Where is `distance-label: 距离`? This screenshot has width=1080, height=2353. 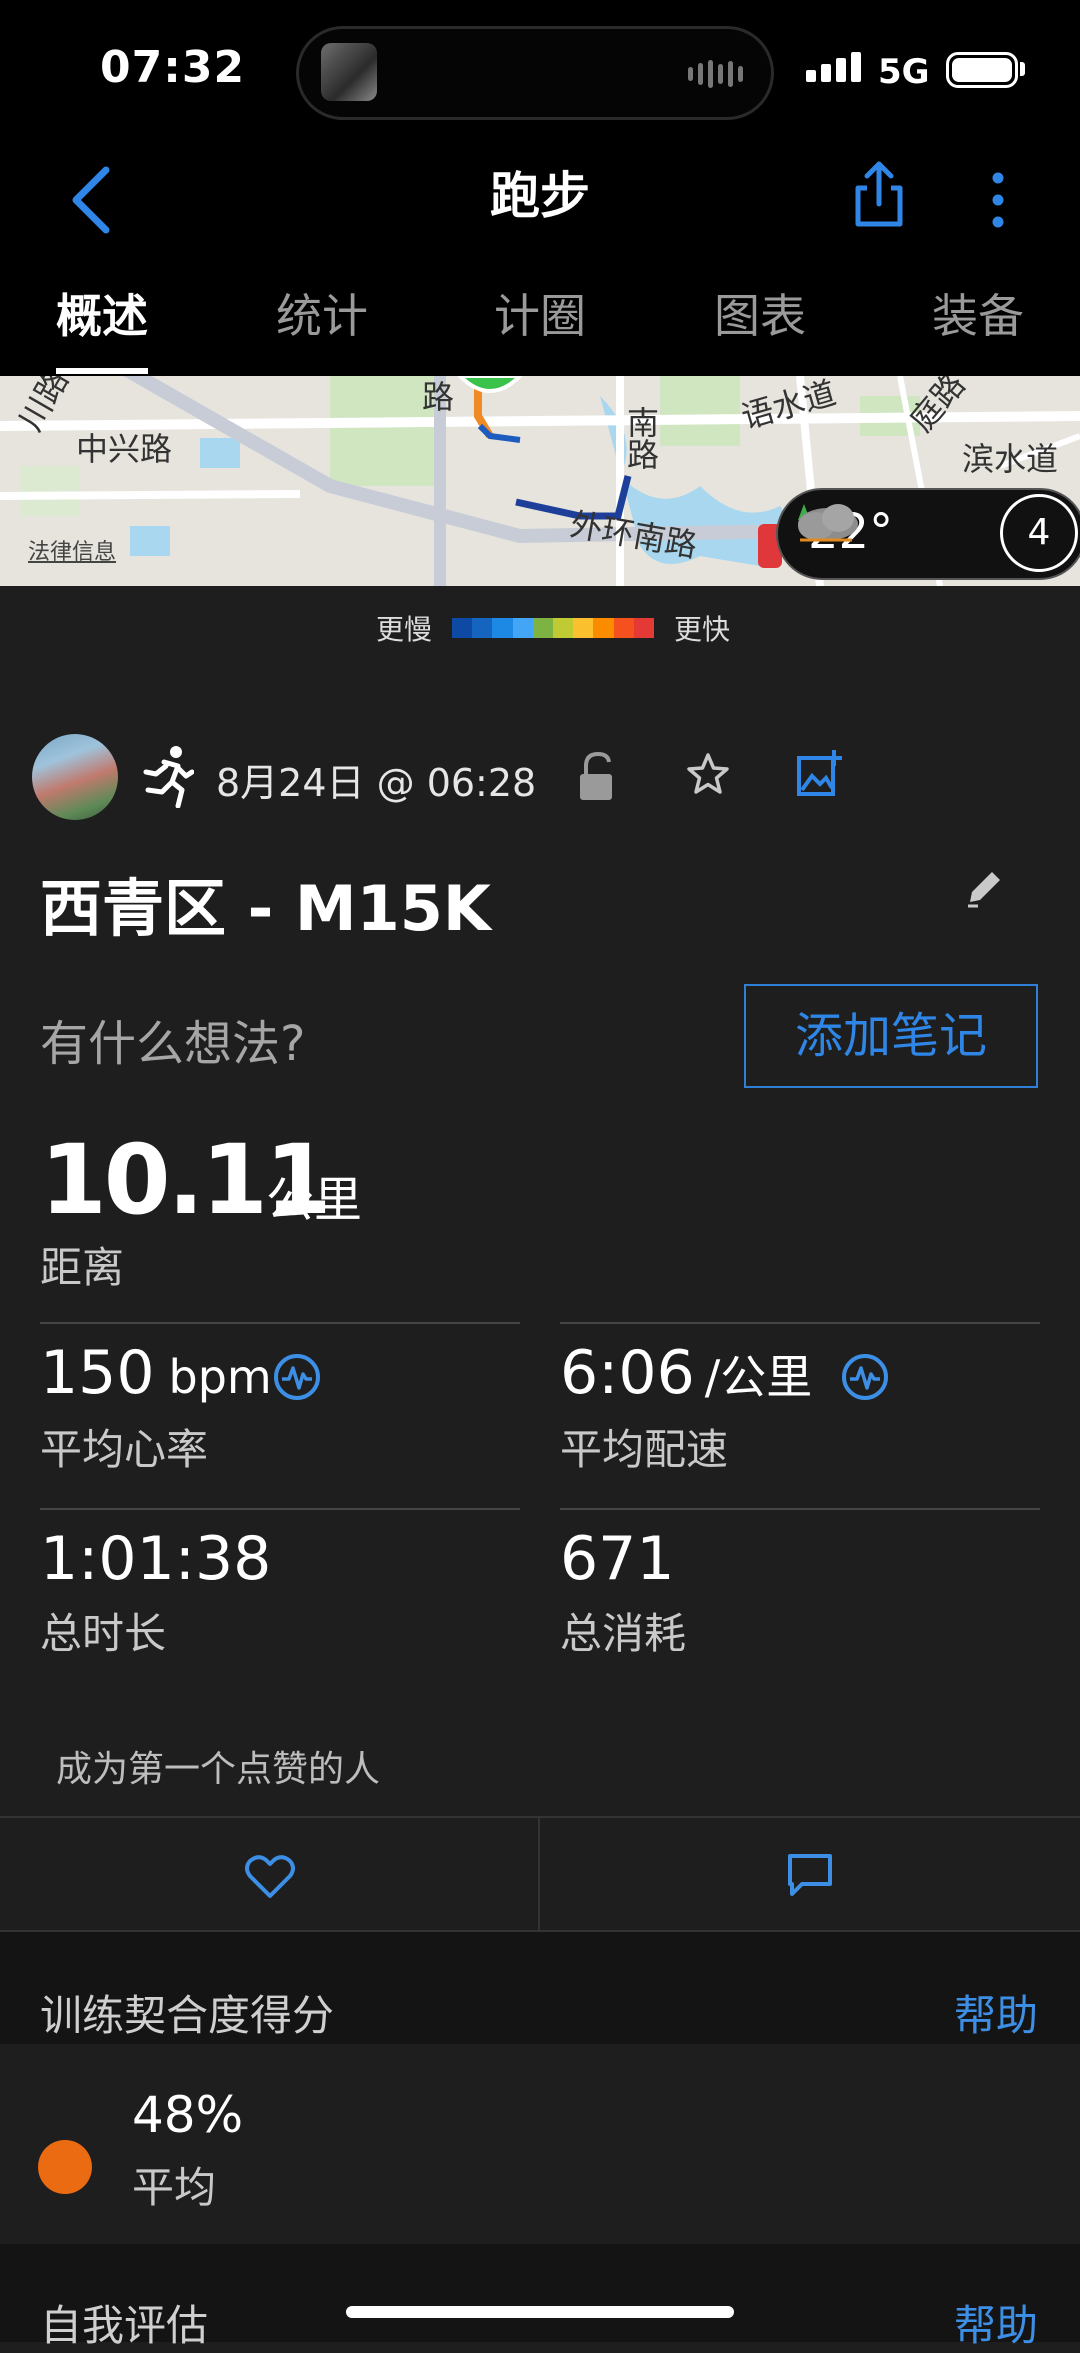
distance-label: 距离 is located at coordinates (82, 1267).